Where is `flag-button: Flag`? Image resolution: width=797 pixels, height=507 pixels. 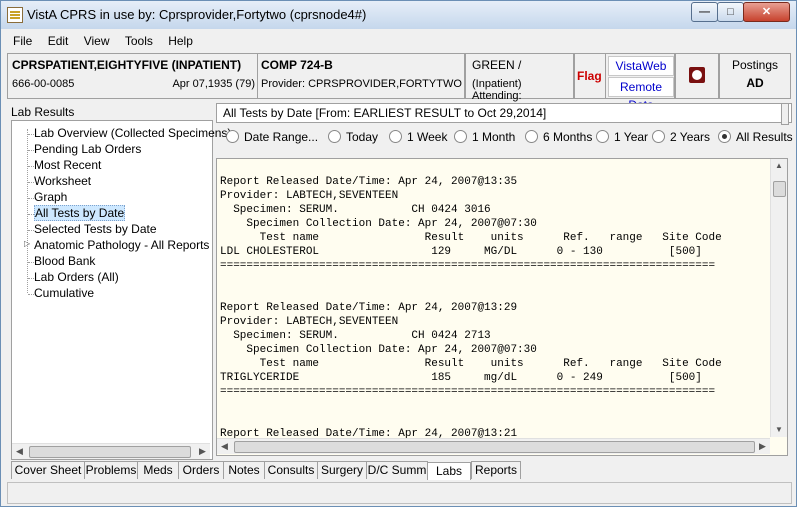 flag-button: Flag is located at coordinates (590, 76).